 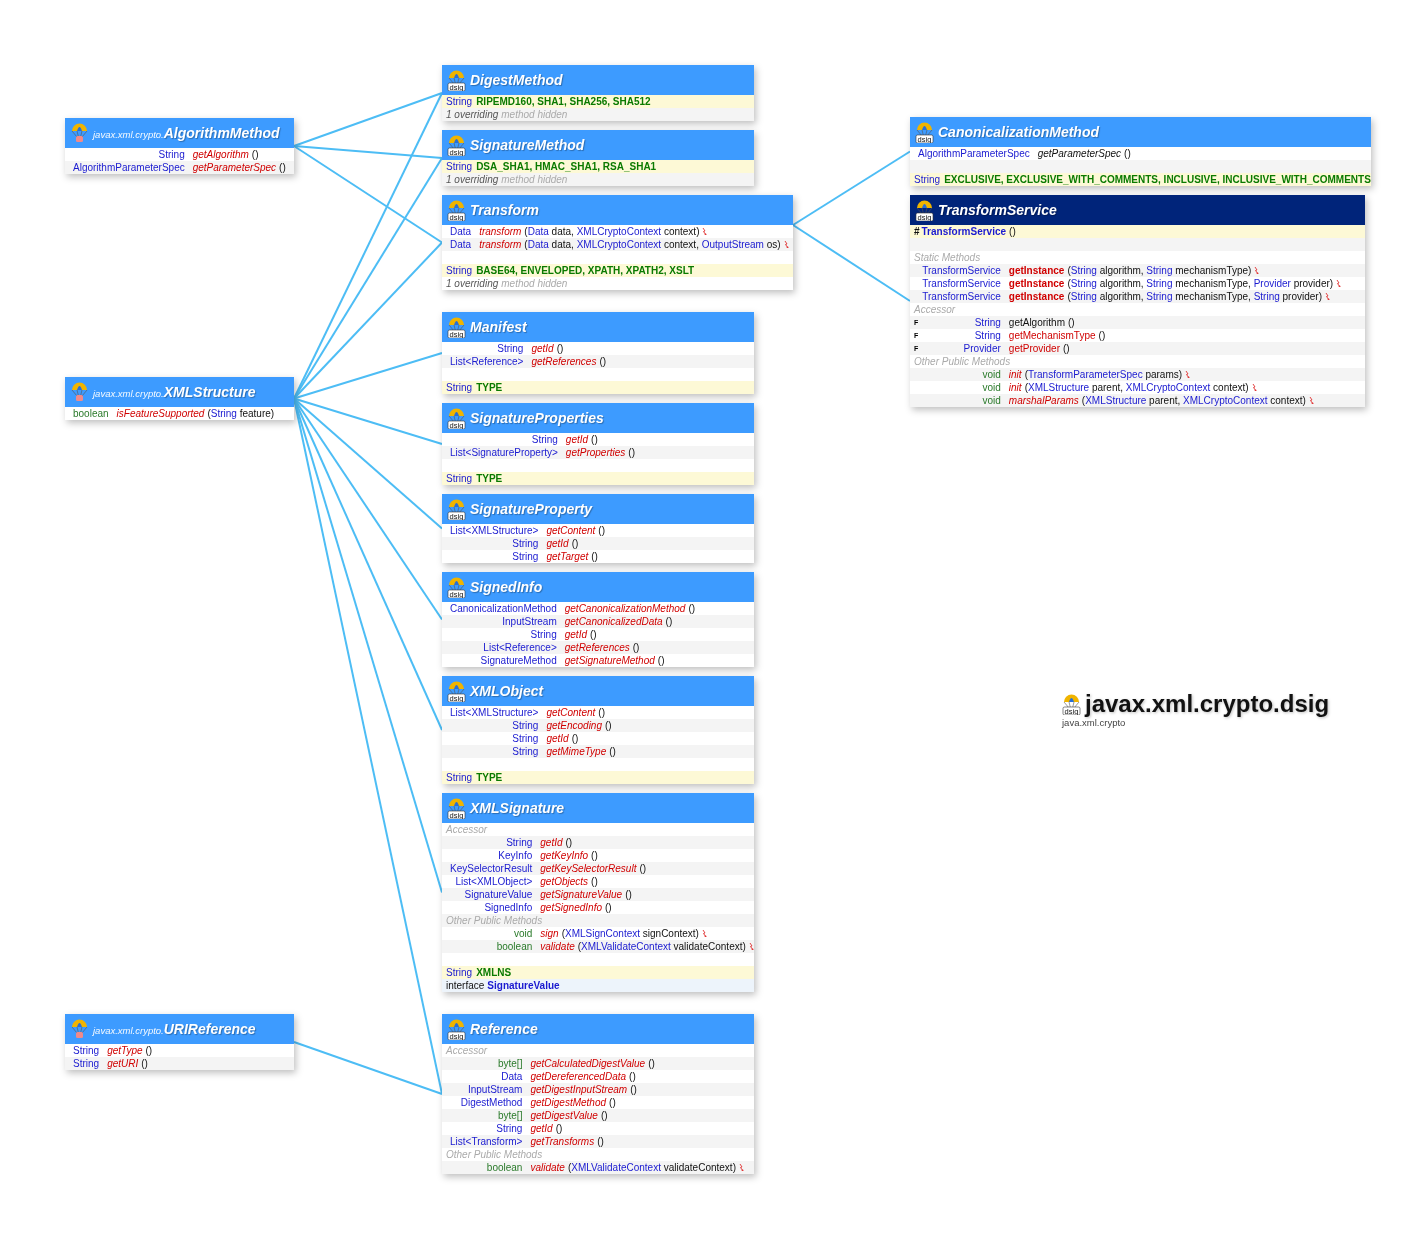 What do you see at coordinates (630, 933) in the screenshot?
I see `parameter-list: (XMLSignContext signContext)` at bounding box center [630, 933].